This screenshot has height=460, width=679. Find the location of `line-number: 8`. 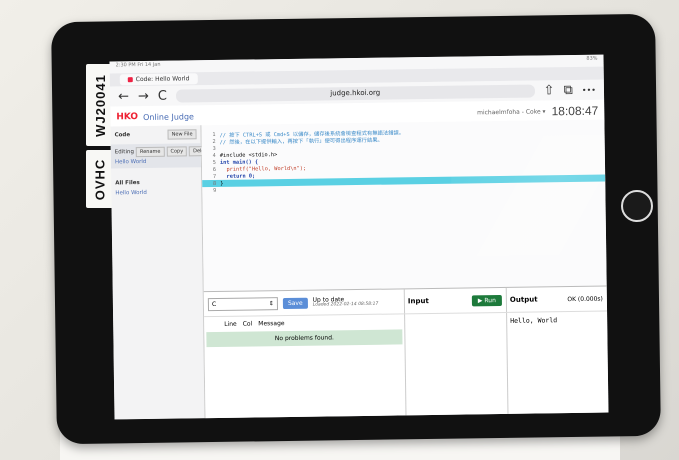

line-number: 8 is located at coordinates (214, 183).